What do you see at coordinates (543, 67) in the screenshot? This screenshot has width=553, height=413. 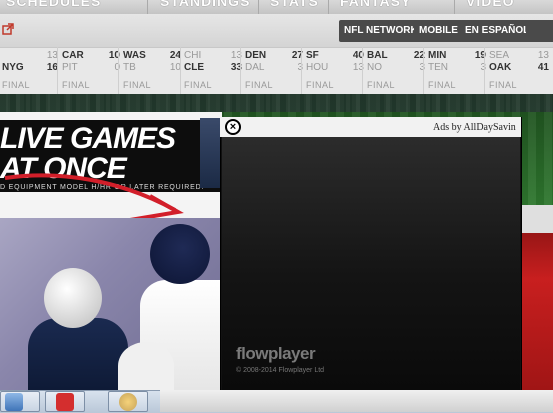 I see `home-score: 41` at bounding box center [543, 67].